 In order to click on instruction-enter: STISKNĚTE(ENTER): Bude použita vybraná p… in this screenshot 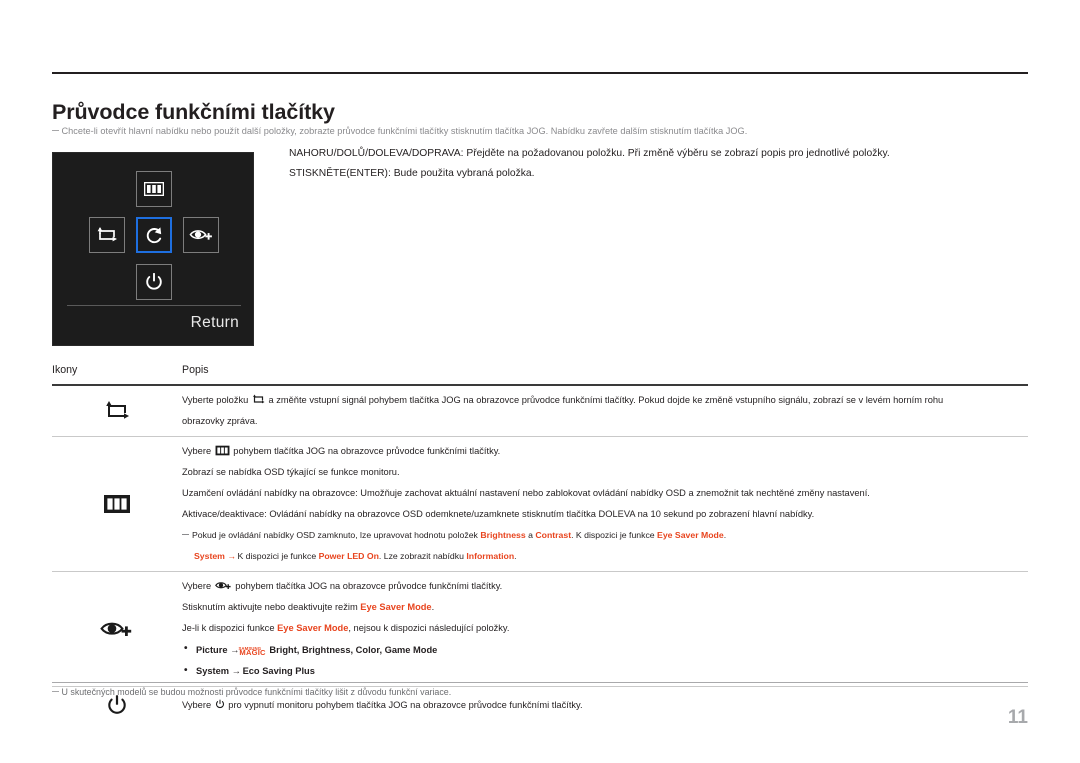, I will do `click(412, 173)`.